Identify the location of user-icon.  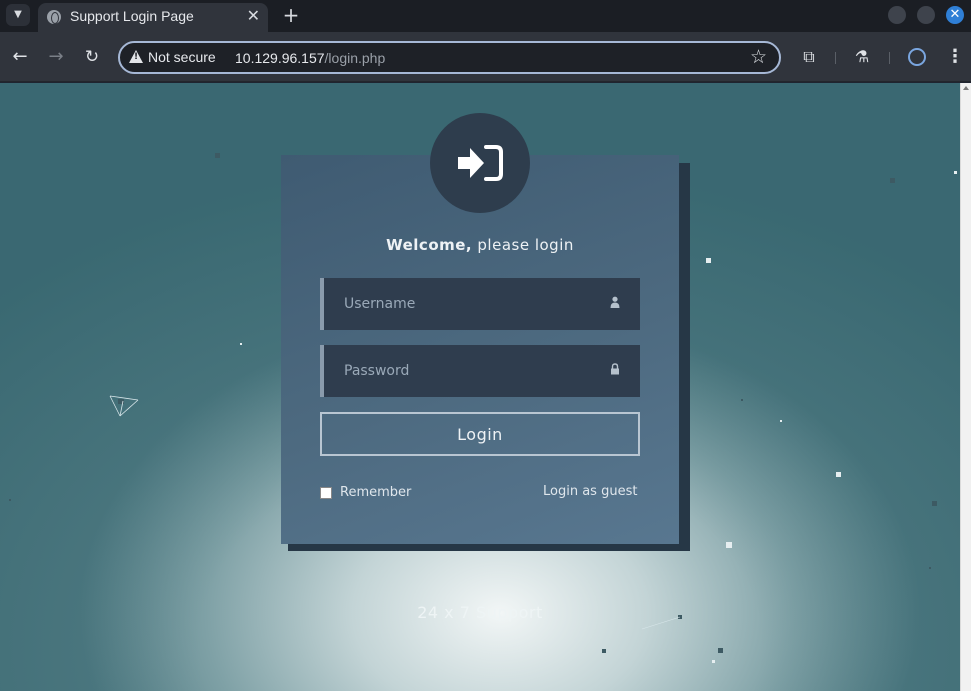
(615, 302).